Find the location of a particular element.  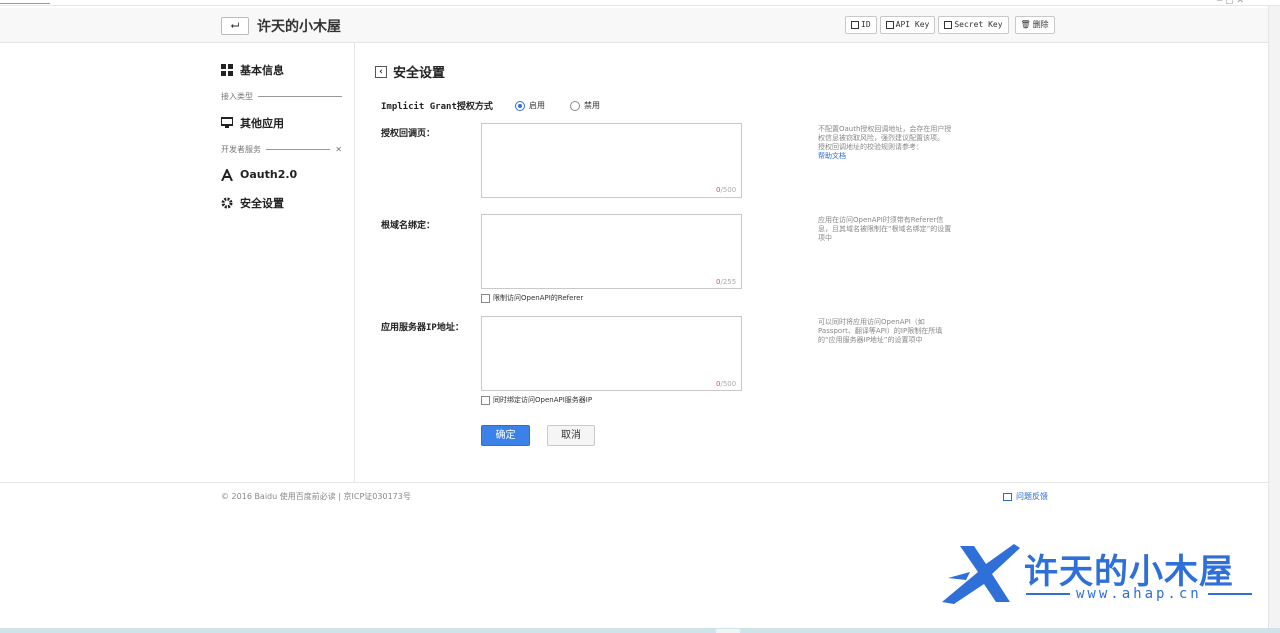

radio-label: 启用 is located at coordinates (537, 105).